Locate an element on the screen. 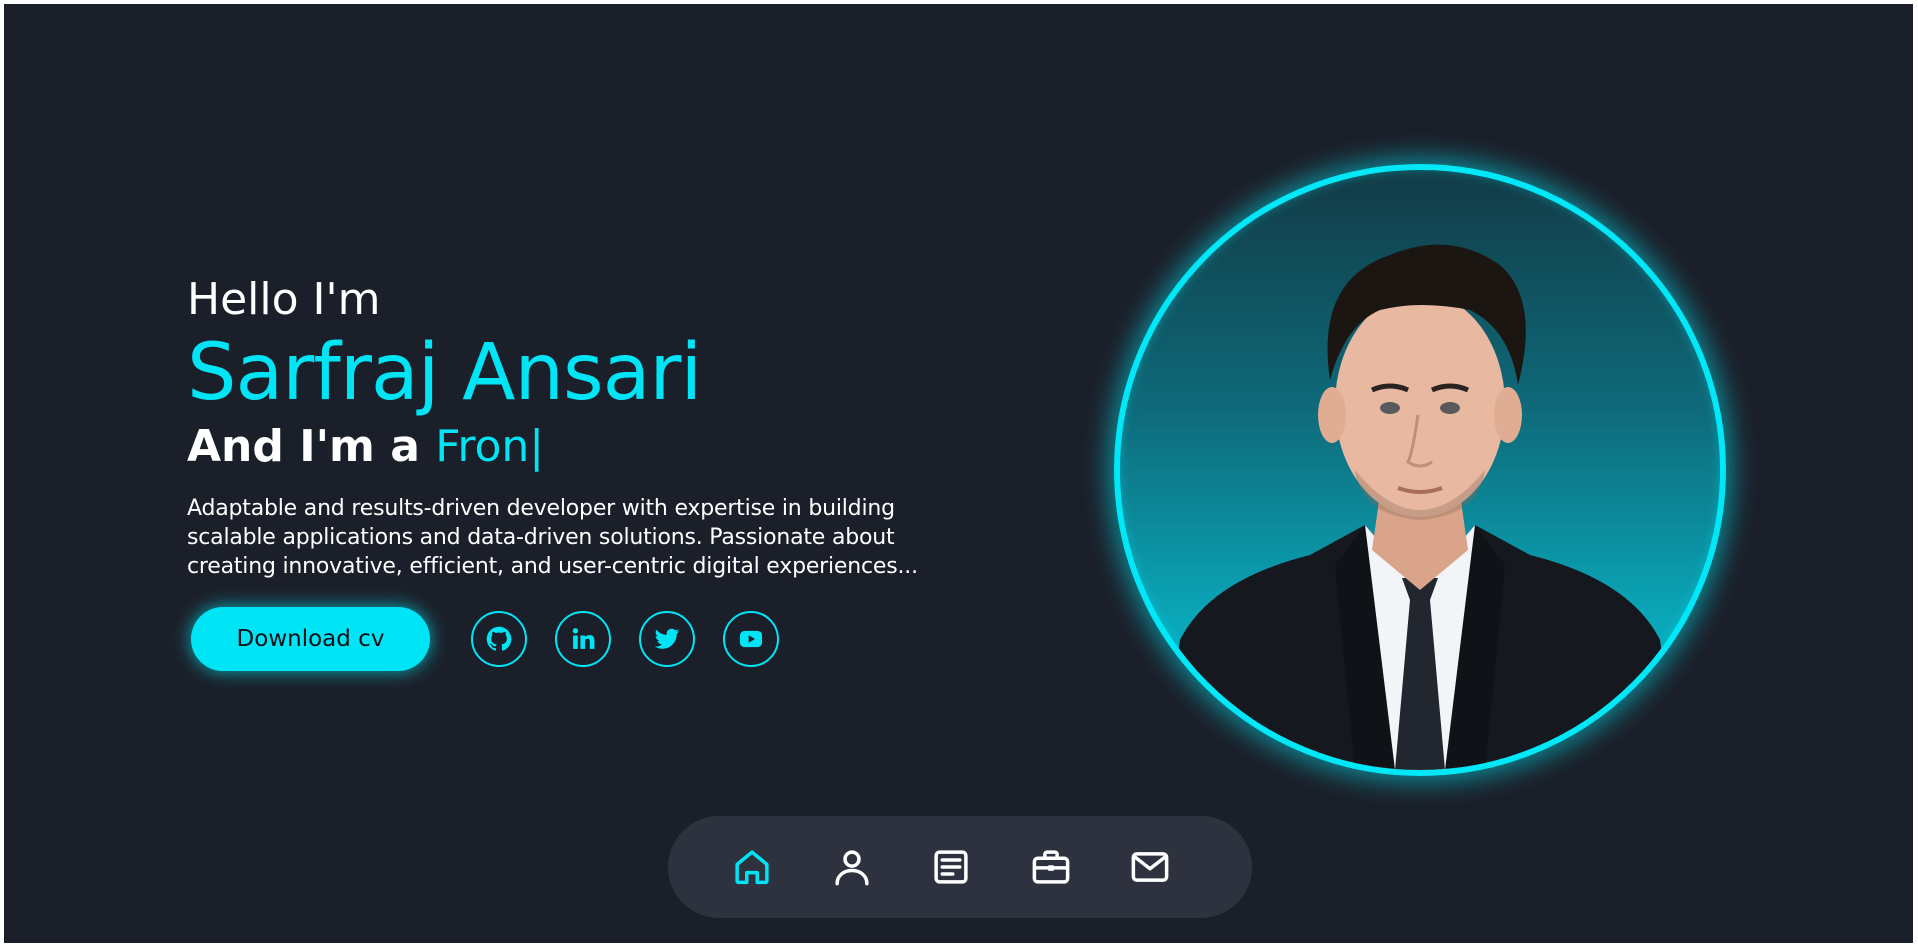 This screenshot has height=947, width=1918. nav-home is located at coordinates (752, 867).